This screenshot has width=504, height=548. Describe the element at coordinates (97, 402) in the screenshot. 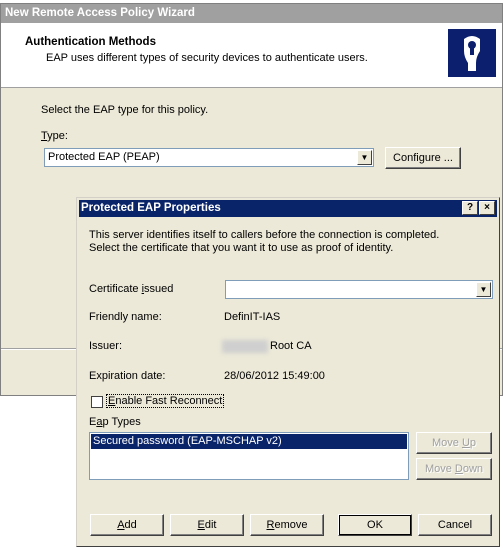

I see `fast-reconnect-checkbox` at that location.